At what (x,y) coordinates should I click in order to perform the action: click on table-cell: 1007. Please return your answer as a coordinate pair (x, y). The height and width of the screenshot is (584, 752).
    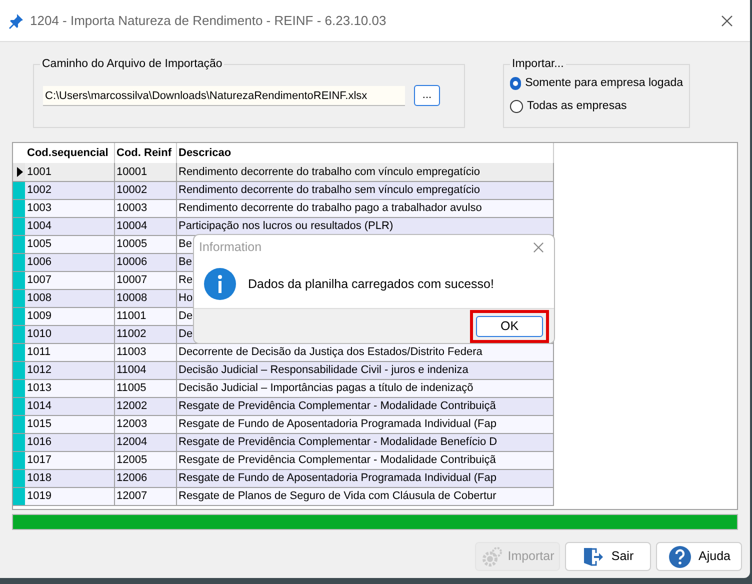
    Looking at the image, I should click on (69, 280).